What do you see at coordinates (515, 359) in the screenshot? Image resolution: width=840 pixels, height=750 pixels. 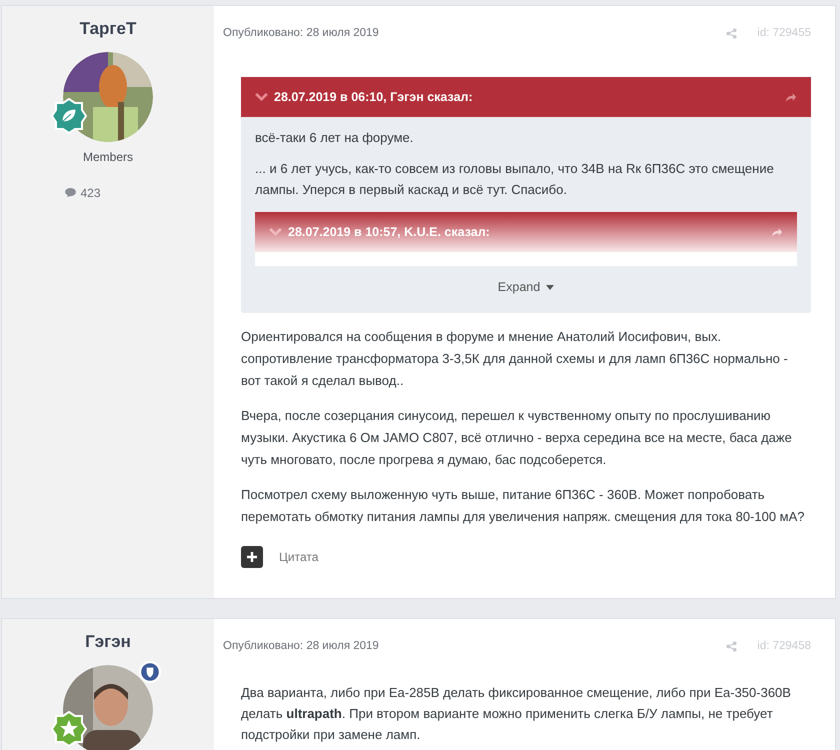 I see `post-text: Ориентировался на сообщения в форуме и мнение Анатолий Иосифович, вых. сопротивление трансформатора 3-3,5К для данной схемы и для ламп 6П36С нормально - вот такой я сделал вывод..` at bounding box center [515, 359].